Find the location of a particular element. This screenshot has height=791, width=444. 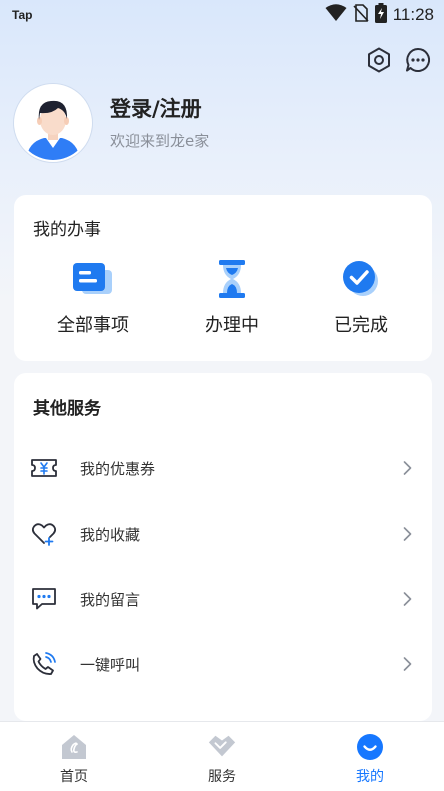

phone-call-icon is located at coordinates (44, 664).